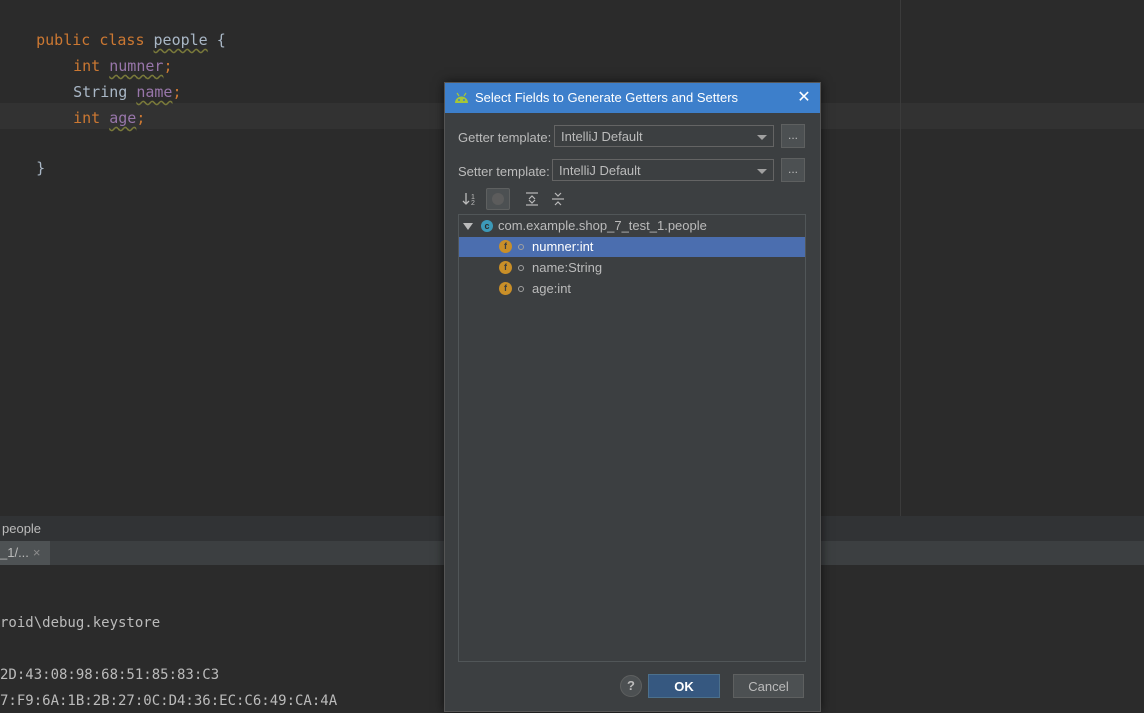 The height and width of the screenshot is (713, 1144). Describe the element at coordinates (468, 200) in the screenshot. I see `sort-icon: 1 2` at that location.